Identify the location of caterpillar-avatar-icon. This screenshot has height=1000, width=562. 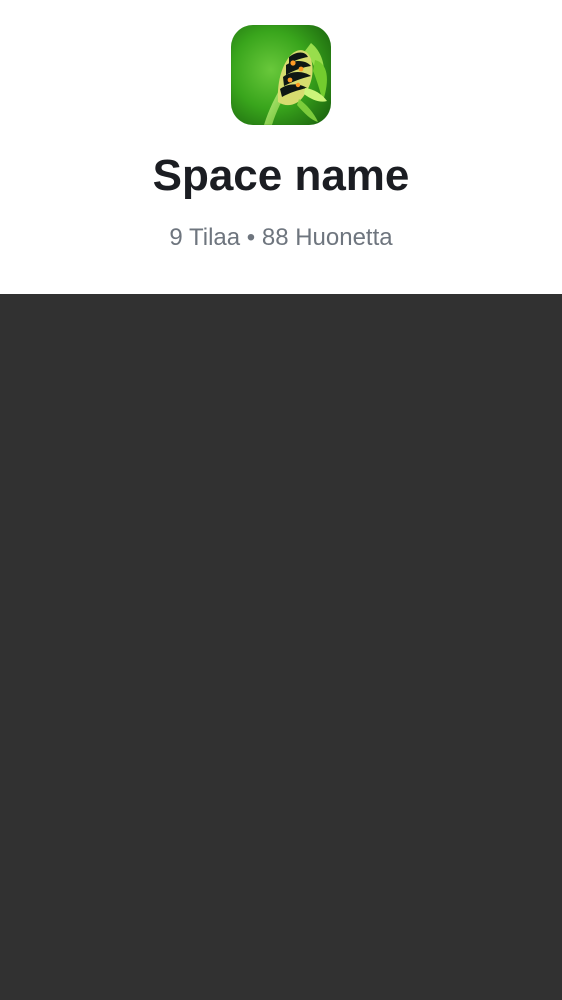
(281, 75).